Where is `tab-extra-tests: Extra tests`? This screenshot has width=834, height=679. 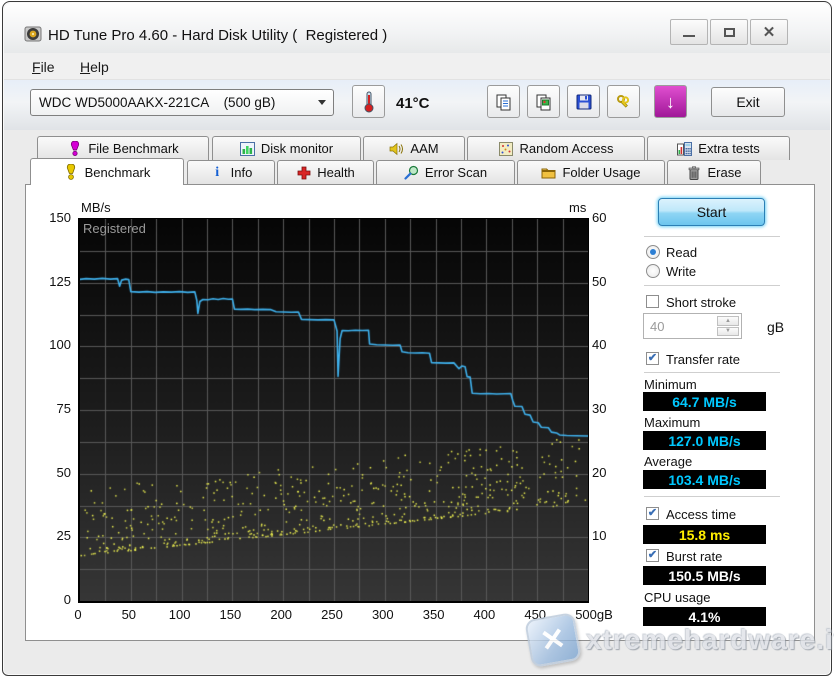 tab-extra-tests: Extra tests is located at coordinates (718, 148).